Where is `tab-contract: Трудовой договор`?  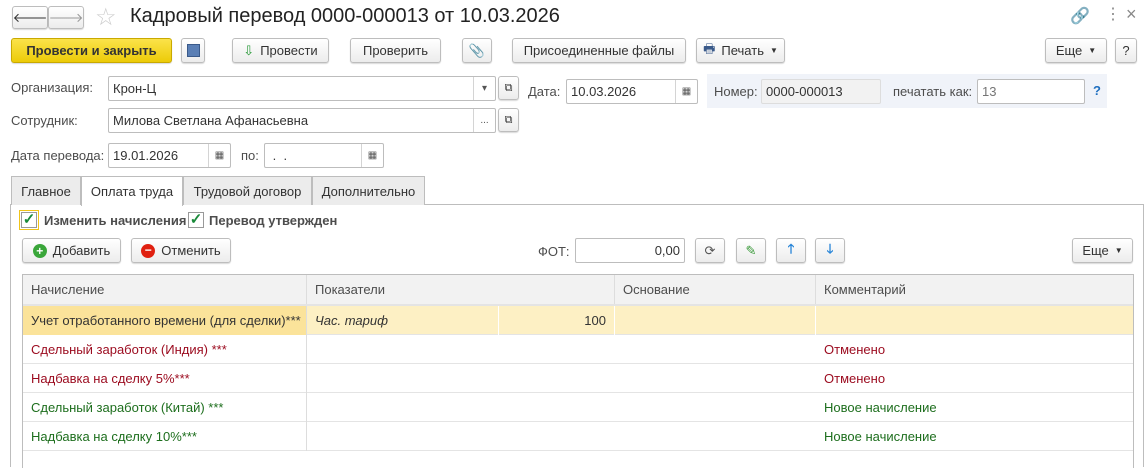
tab-contract: Трудовой договор is located at coordinates (247, 190).